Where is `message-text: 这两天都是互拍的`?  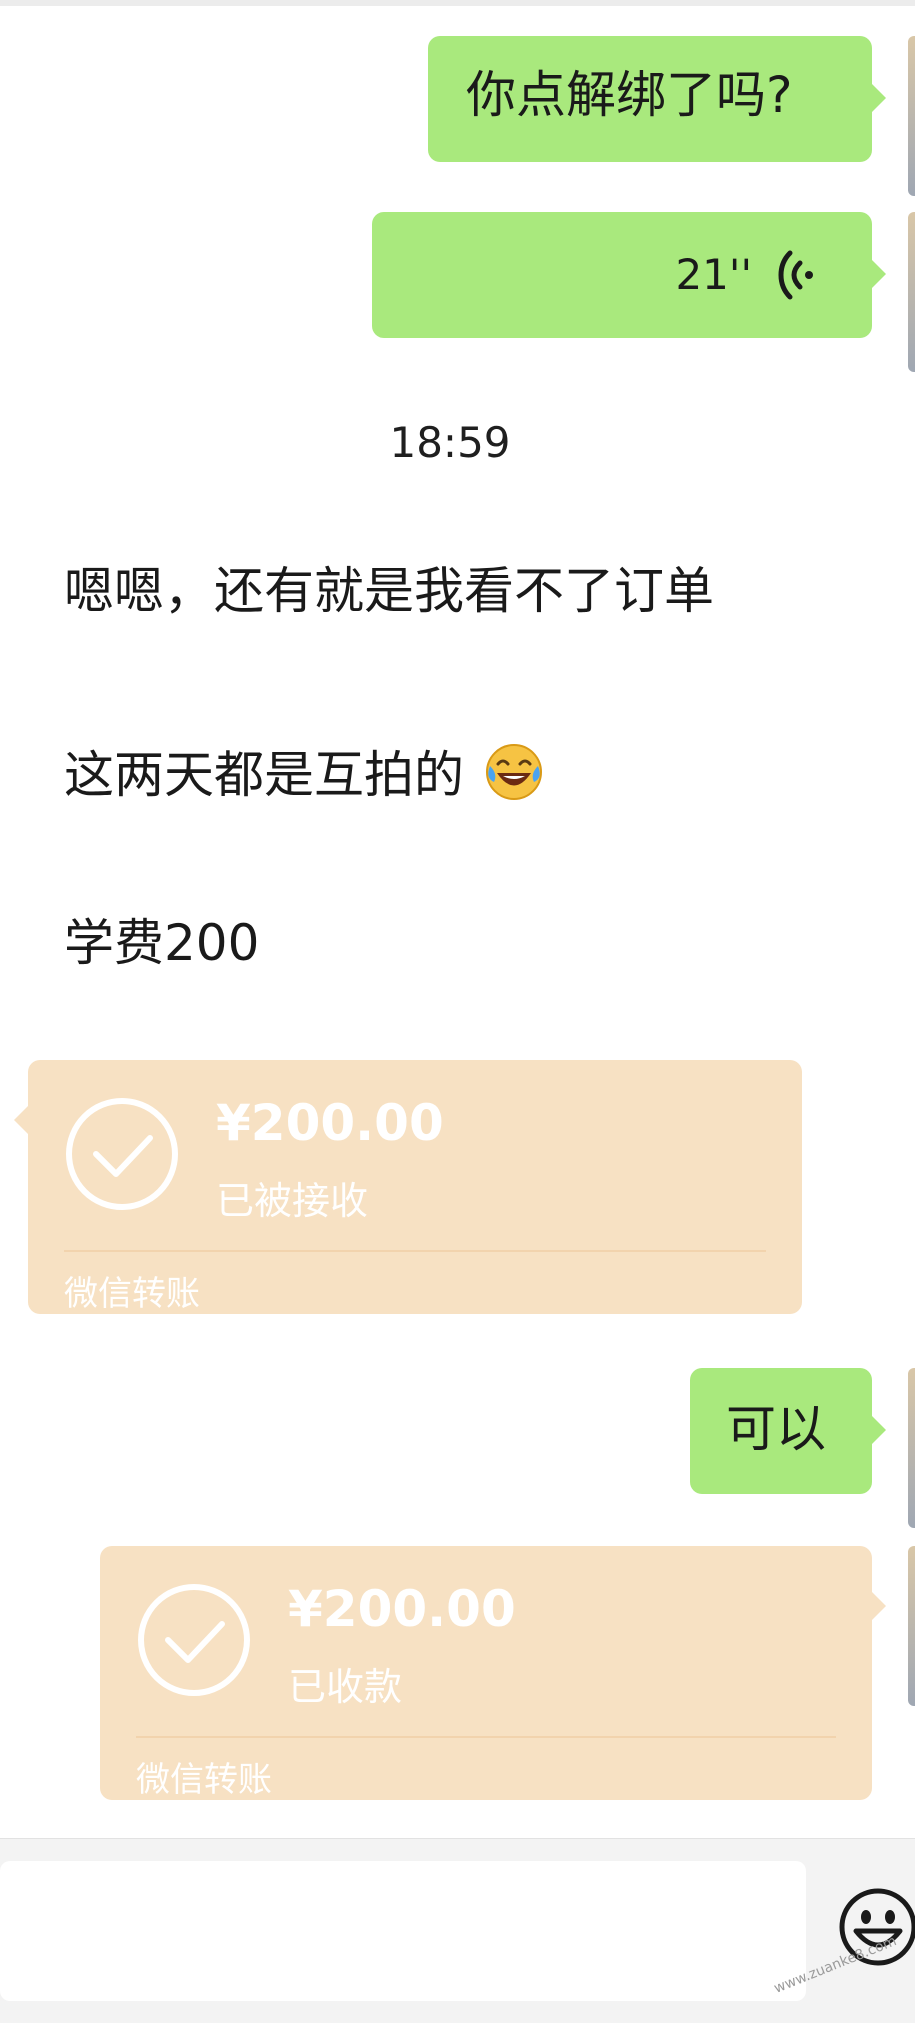
message-text: 这两天都是互拍的 is located at coordinates (264, 775).